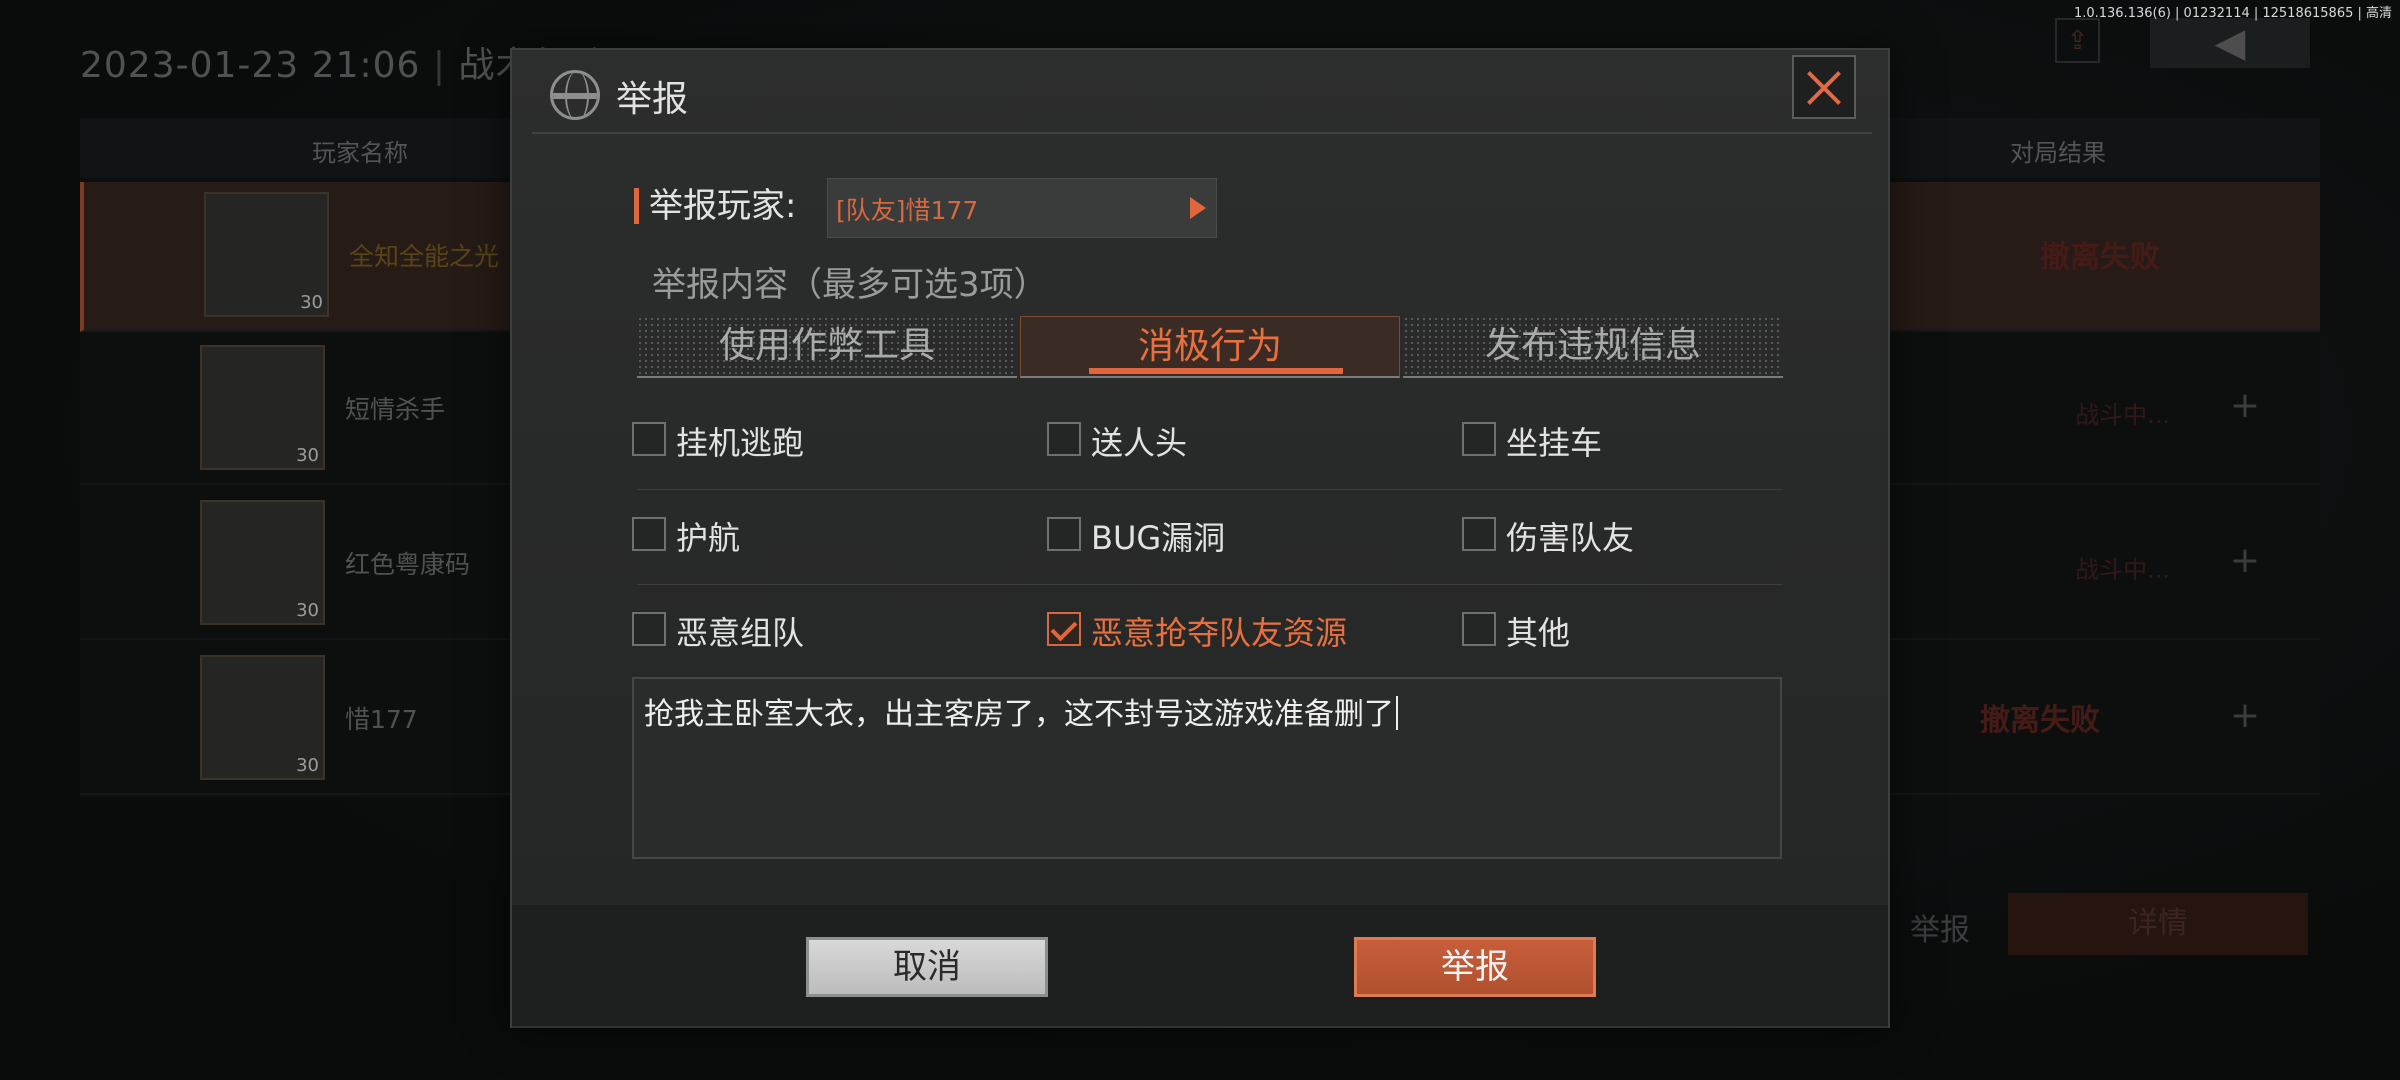 The height and width of the screenshot is (1080, 2400). I want to click on checkbox-checked, so click(1064, 629).